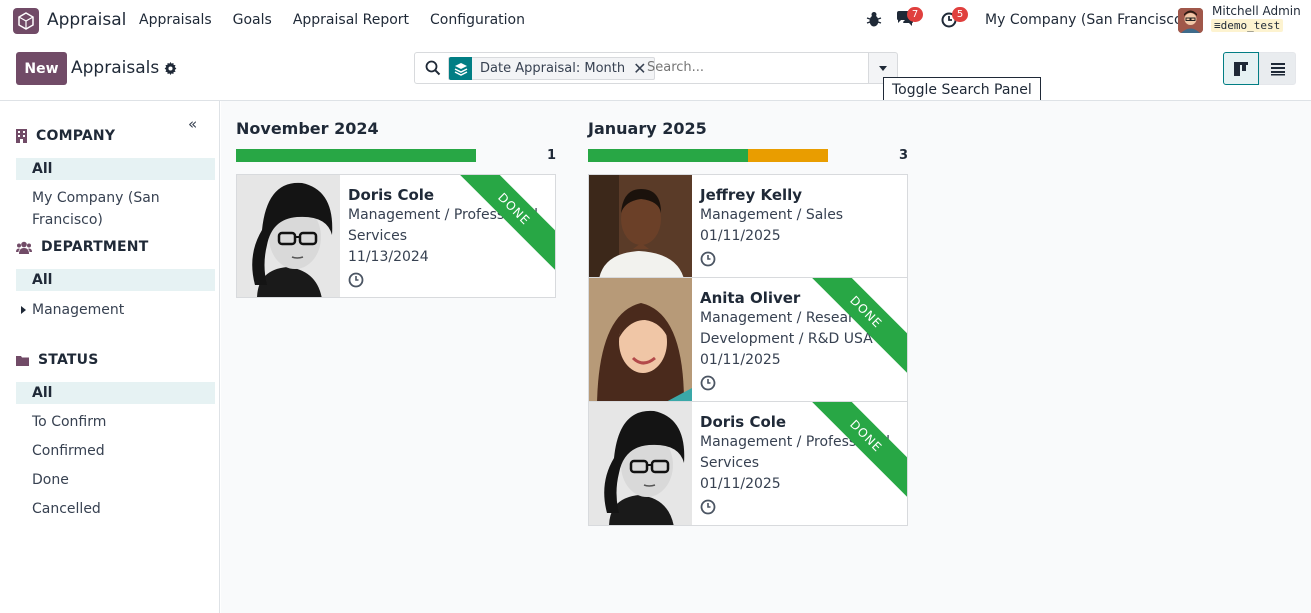 Image resolution: width=1311 pixels, height=613 pixels. What do you see at coordinates (960, 14) in the screenshot?
I see `activities-count-badge: 5` at bounding box center [960, 14].